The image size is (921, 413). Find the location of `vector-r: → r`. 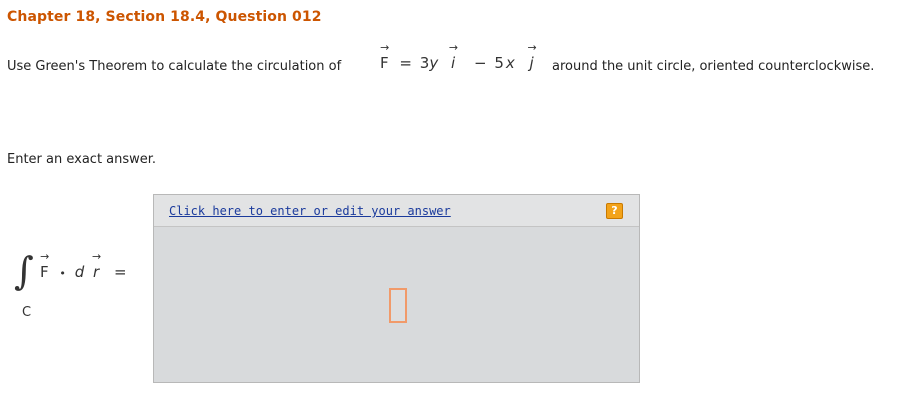

vector-r: → r is located at coordinates (96, 265).